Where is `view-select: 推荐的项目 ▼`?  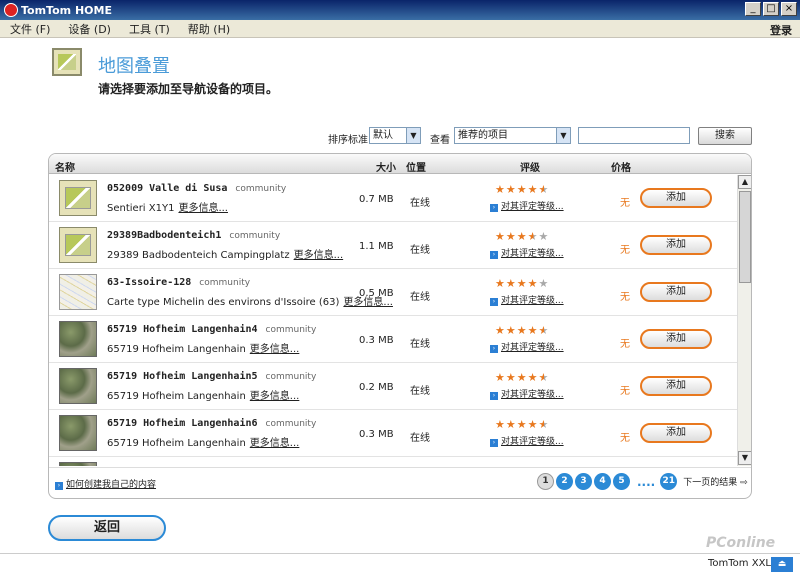
view-select: 推荐的项目 ▼ is located at coordinates (512, 135).